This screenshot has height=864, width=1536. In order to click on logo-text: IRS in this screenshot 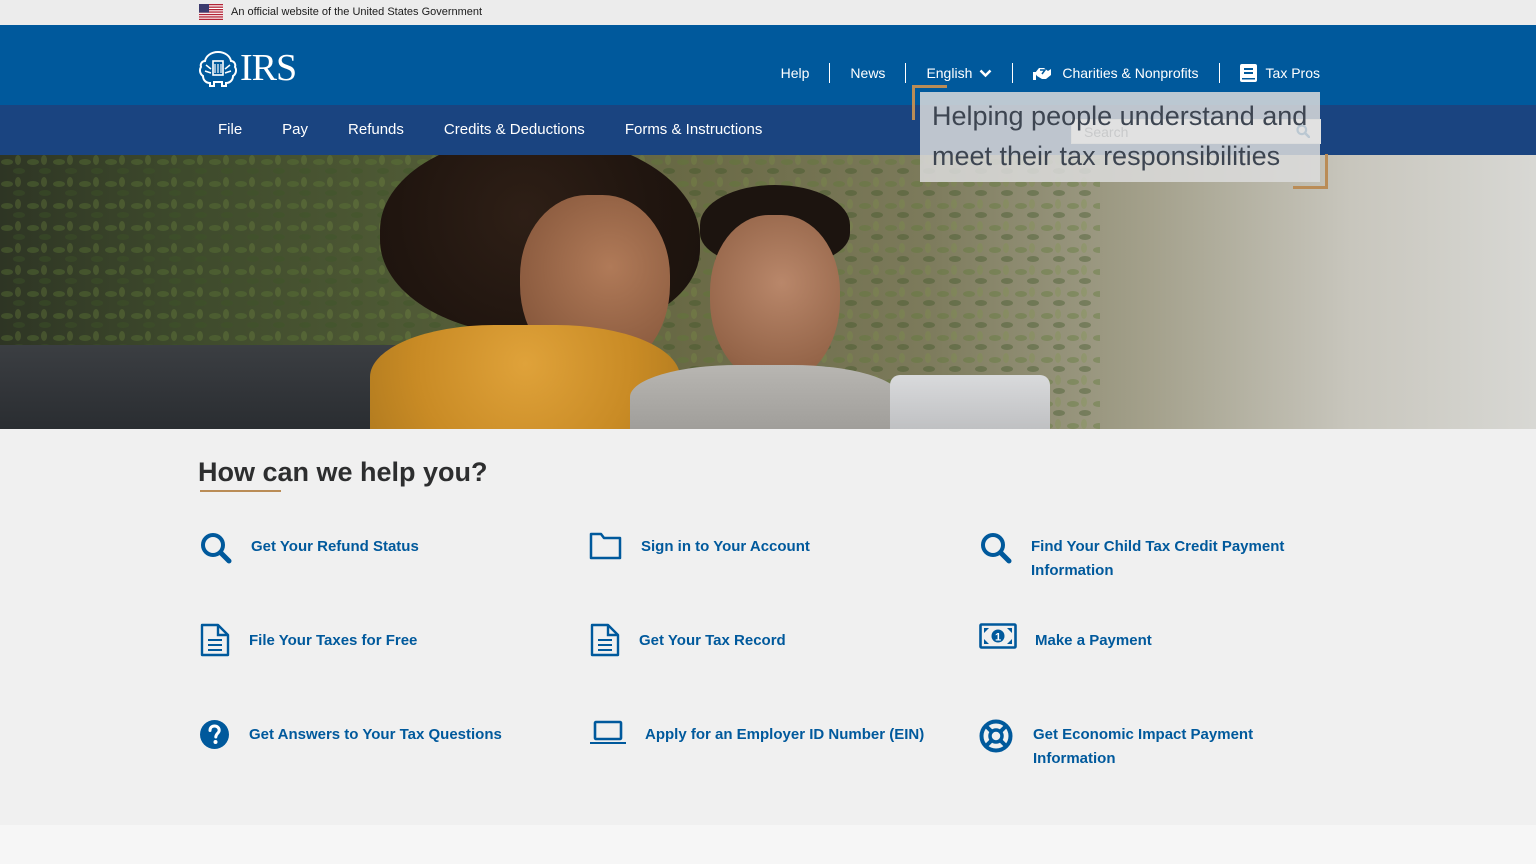, I will do `click(268, 68)`.